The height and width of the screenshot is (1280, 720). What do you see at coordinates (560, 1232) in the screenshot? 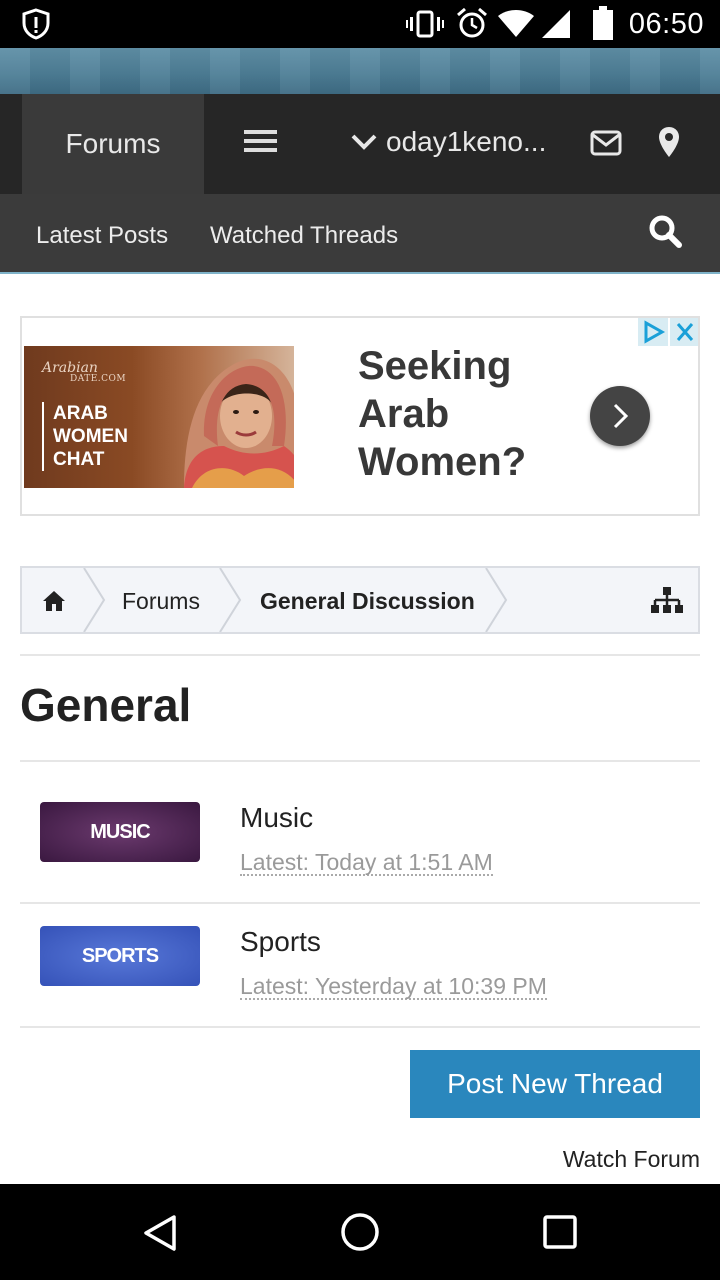
I see `recents-icon` at bounding box center [560, 1232].